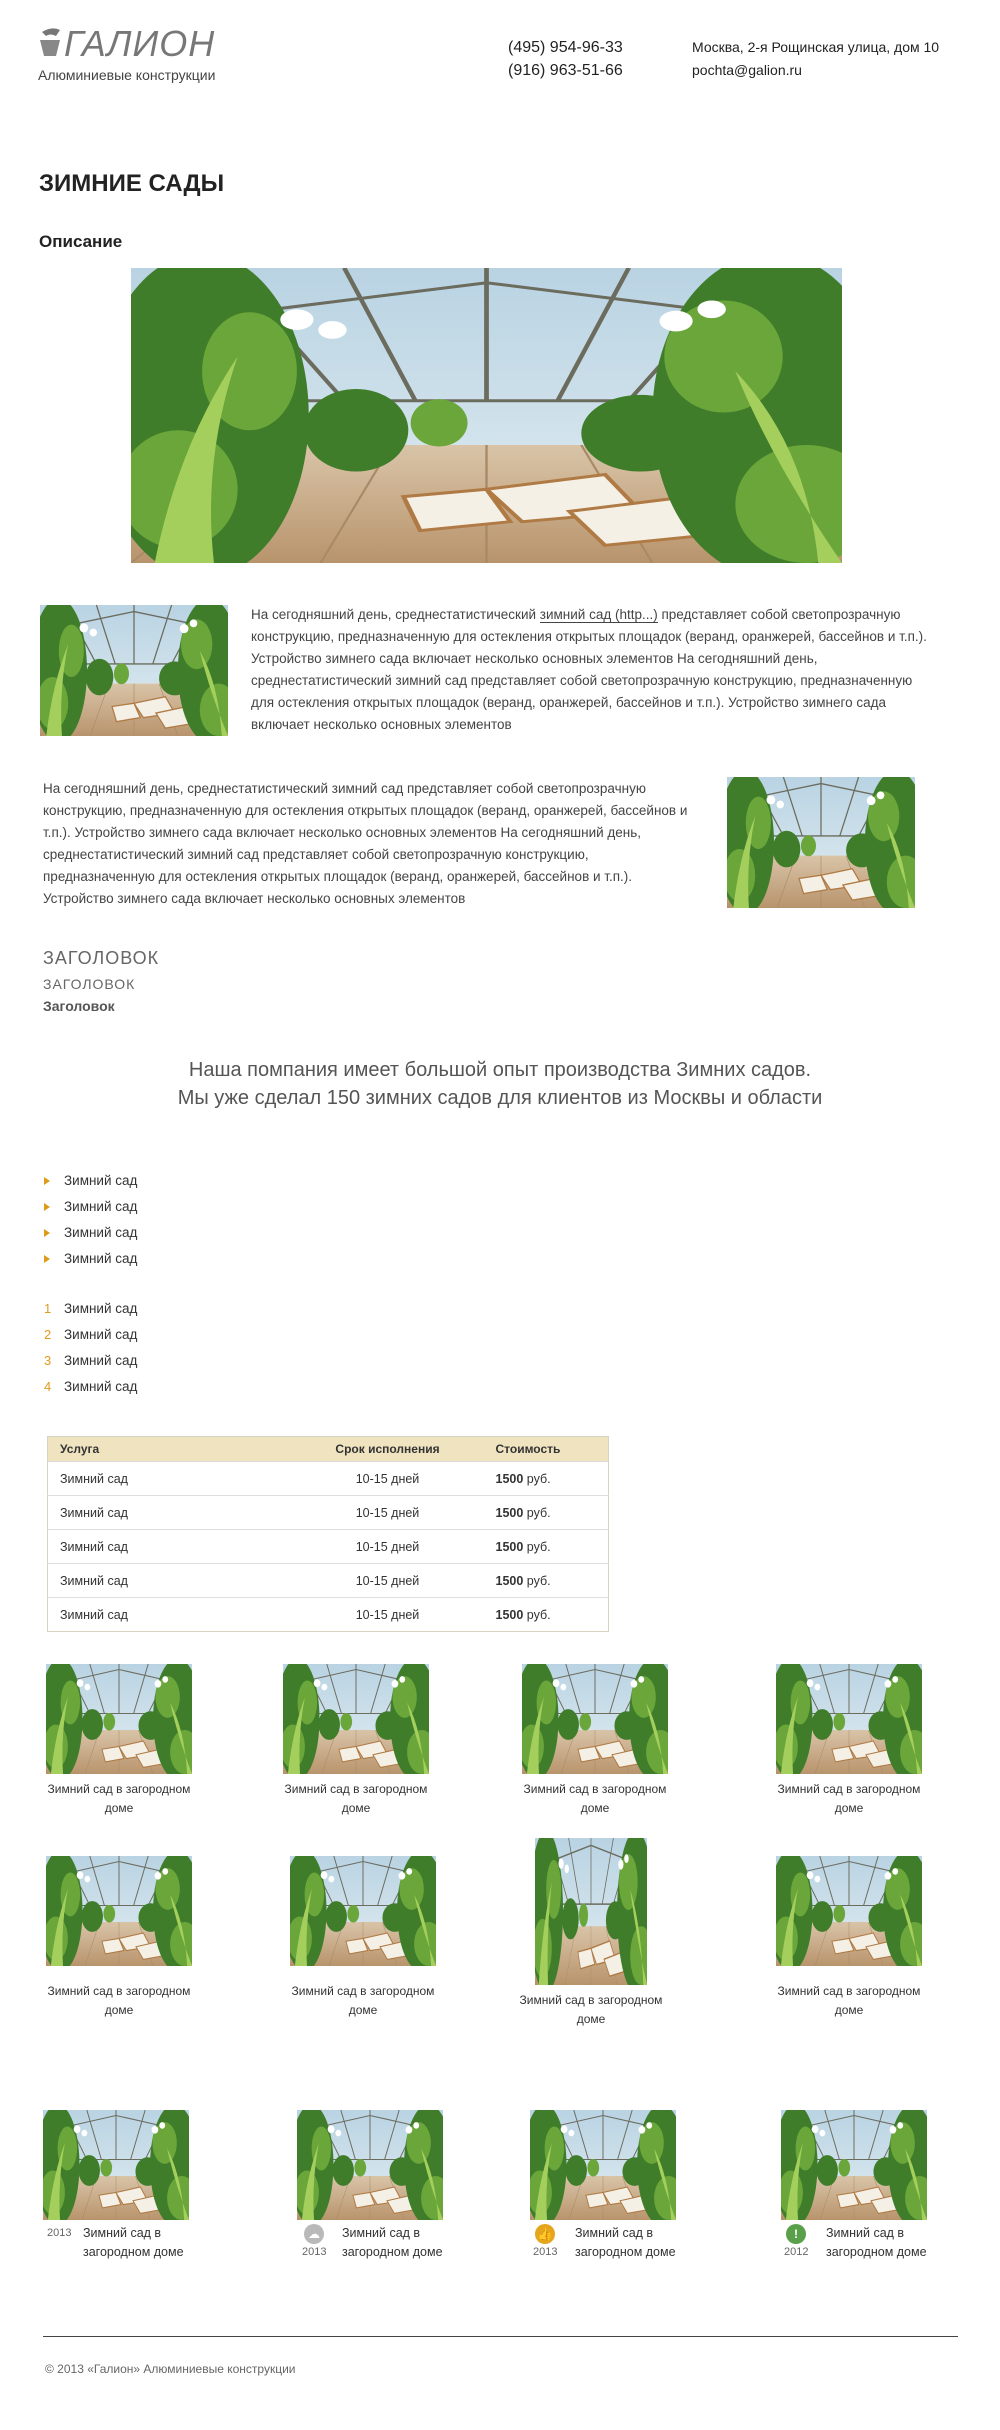 Image resolution: width=1000 pixels, height=2430 pixels. I want to click on list-item: 4 Зимний сад, so click(90, 1387).